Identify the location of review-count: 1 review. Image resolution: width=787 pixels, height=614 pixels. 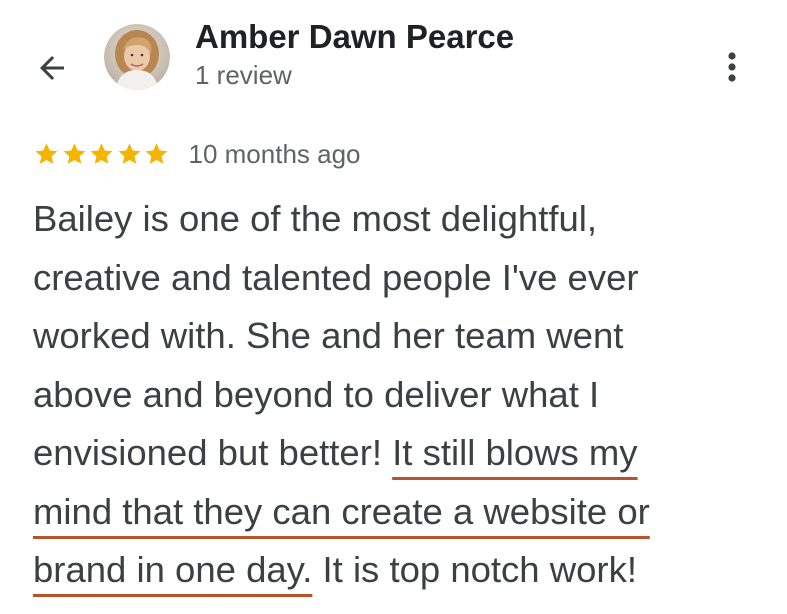
(243, 75).